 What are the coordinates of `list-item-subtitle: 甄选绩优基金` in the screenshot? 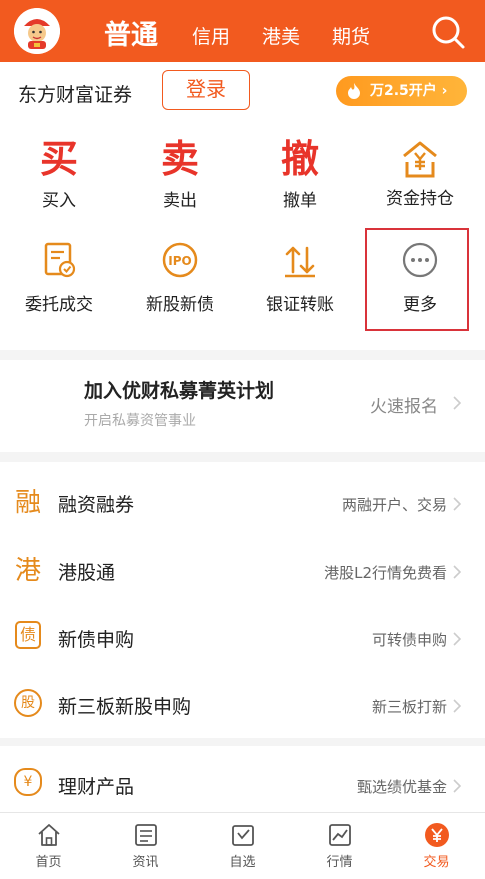 It's located at (401, 787).